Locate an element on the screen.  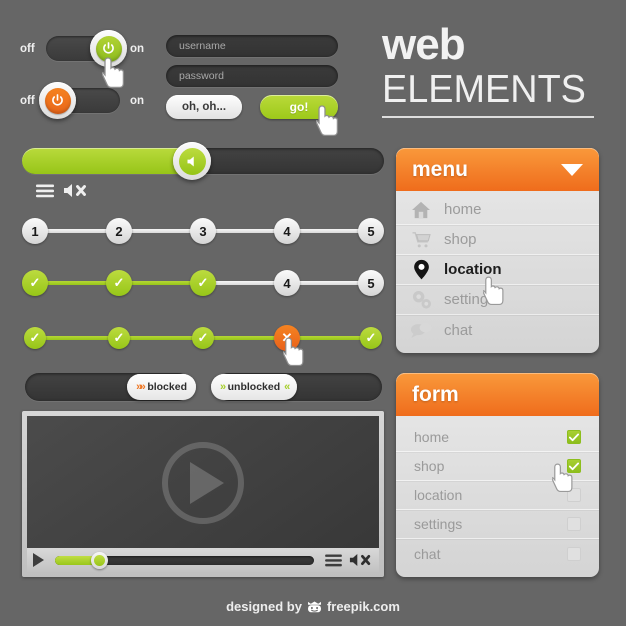
step-node: 2 is located at coordinates (119, 231).